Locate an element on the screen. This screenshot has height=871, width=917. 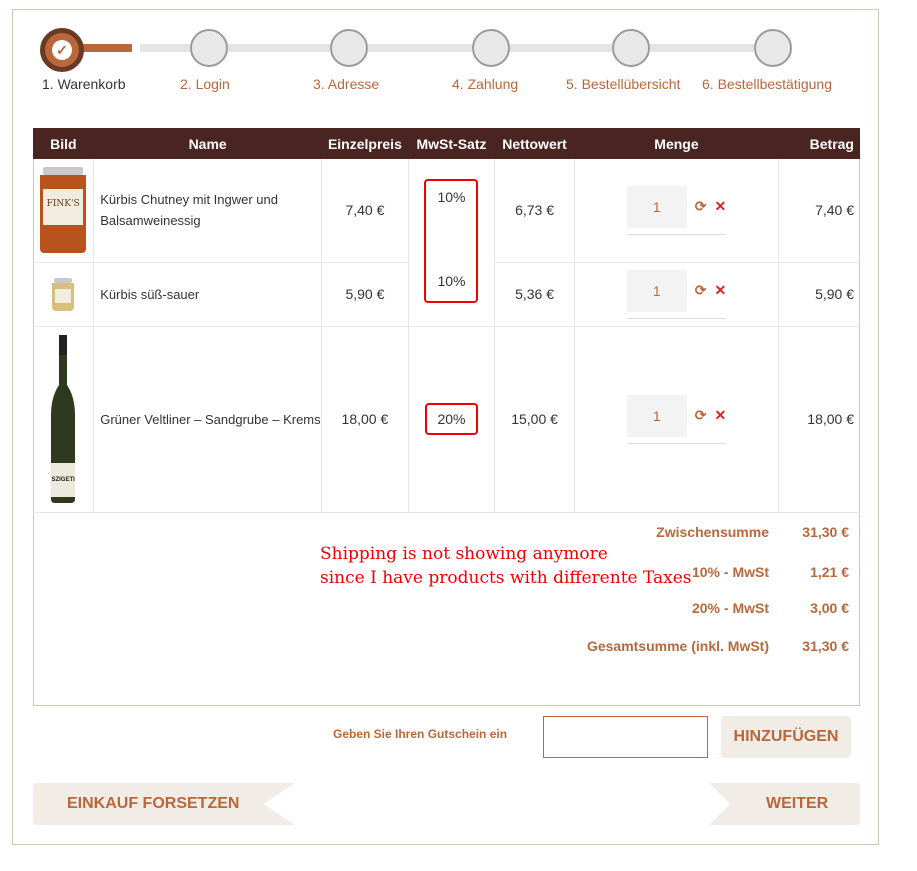
col-header-net: Nettowert is located at coordinates (534, 143).